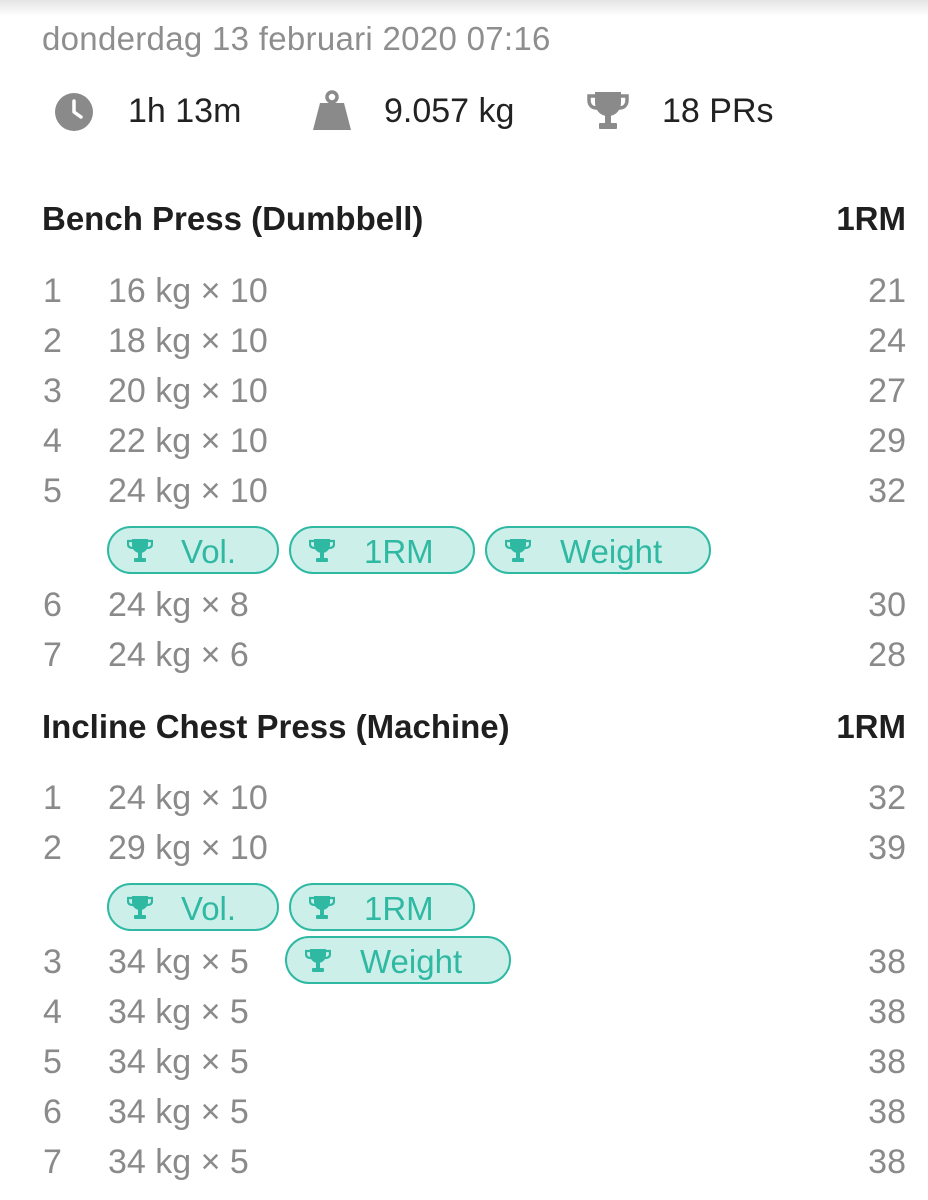  I want to click on set-weight-reps: 18 kg × 10, so click(188, 341).